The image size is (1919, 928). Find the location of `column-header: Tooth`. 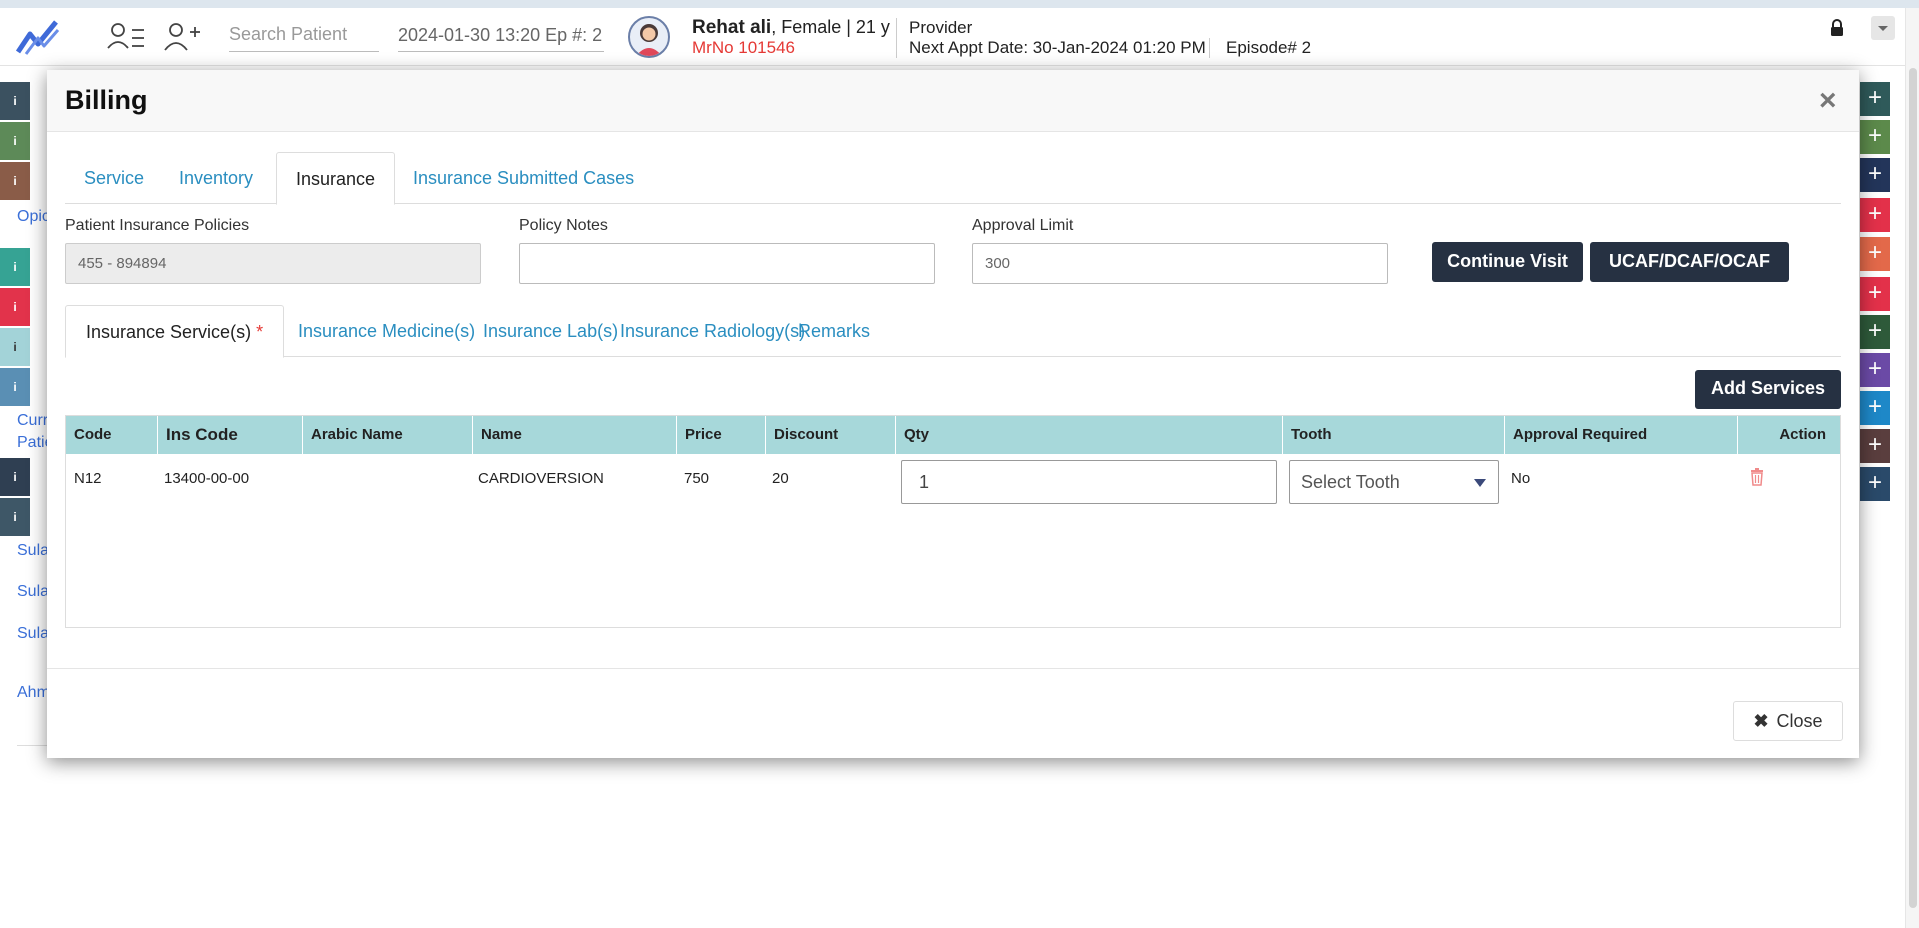

column-header: Tooth is located at coordinates (1394, 435).